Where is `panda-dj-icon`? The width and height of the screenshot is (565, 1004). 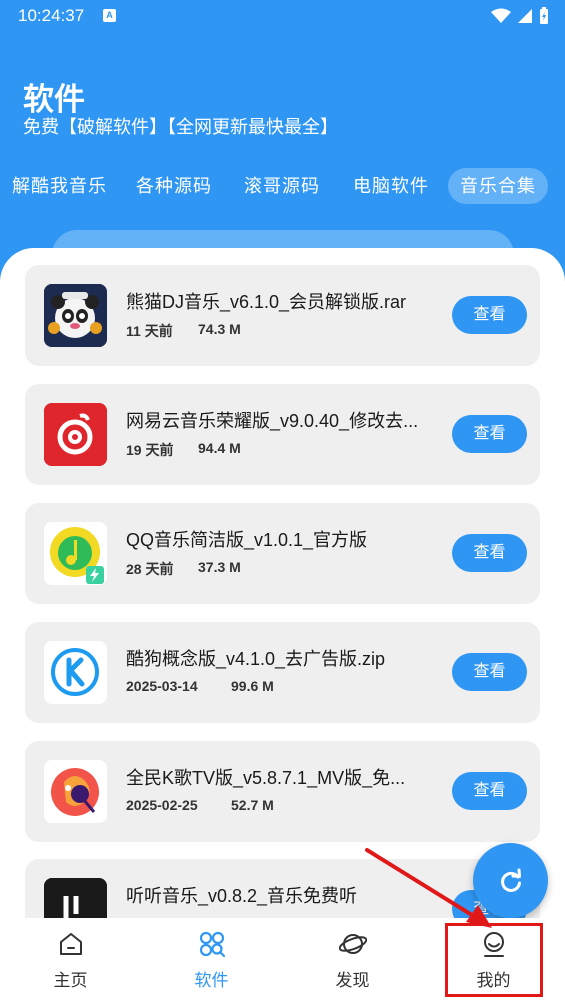 panda-dj-icon is located at coordinates (75, 315).